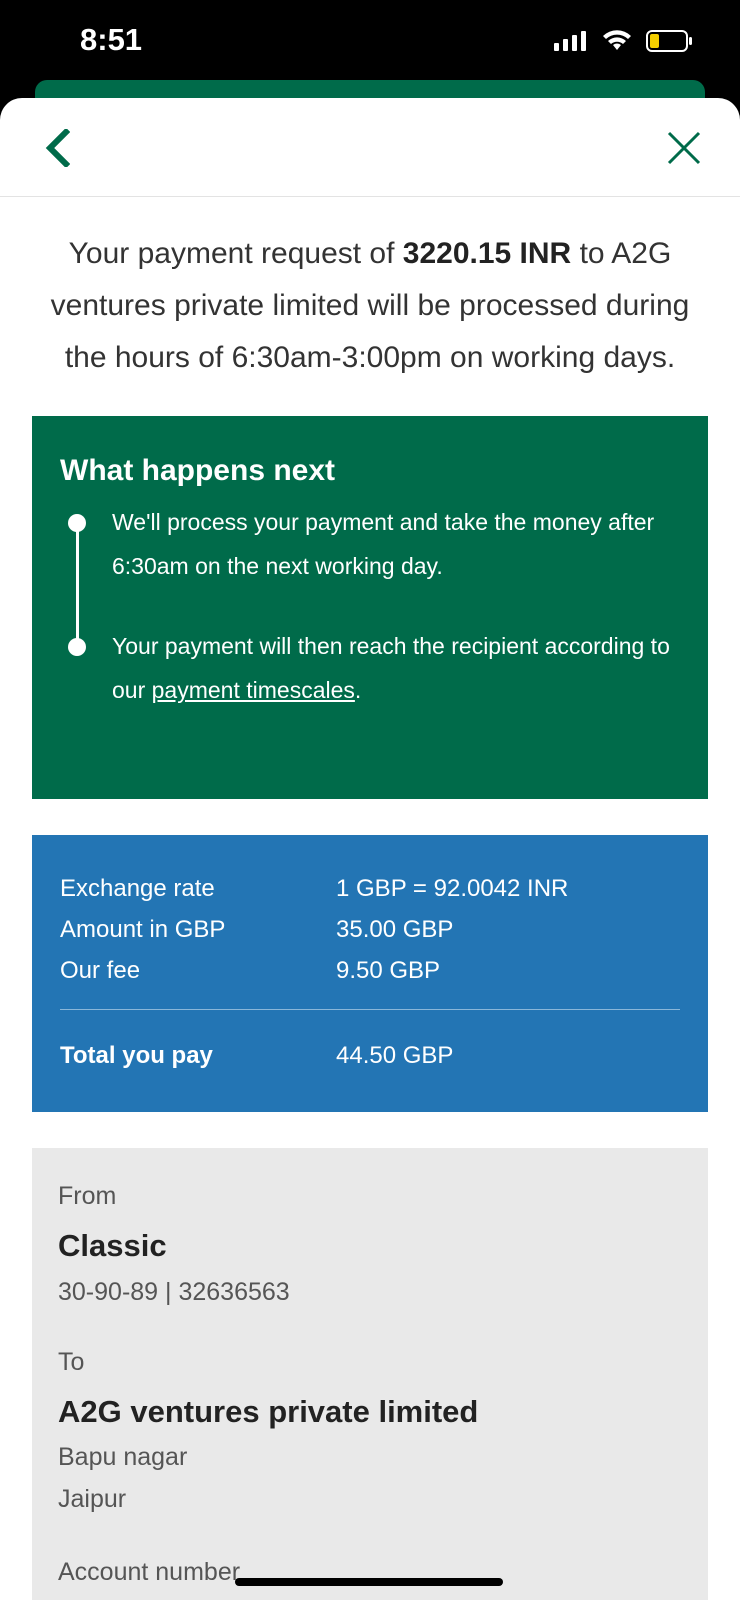  What do you see at coordinates (369, 1582) in the screenshot?
I see `home-indicator` at bounding box center [369, 1582].